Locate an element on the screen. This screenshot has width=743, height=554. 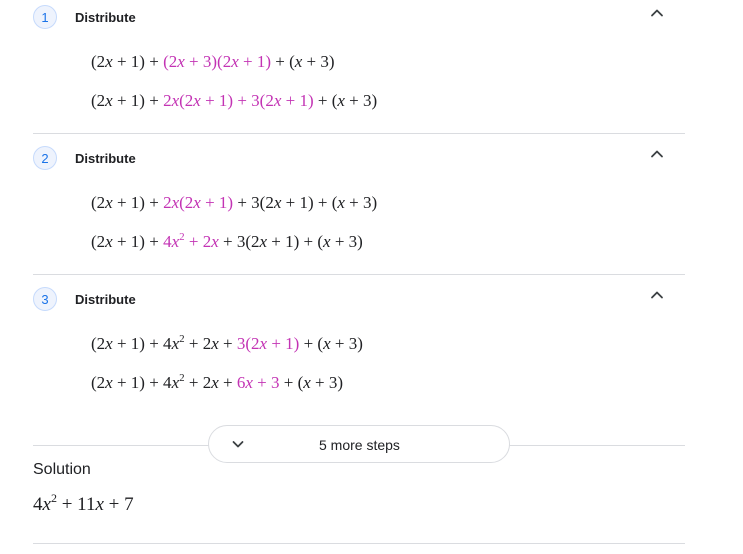
step-3-header: 3 Distribute is located at coordinates (359, 300).